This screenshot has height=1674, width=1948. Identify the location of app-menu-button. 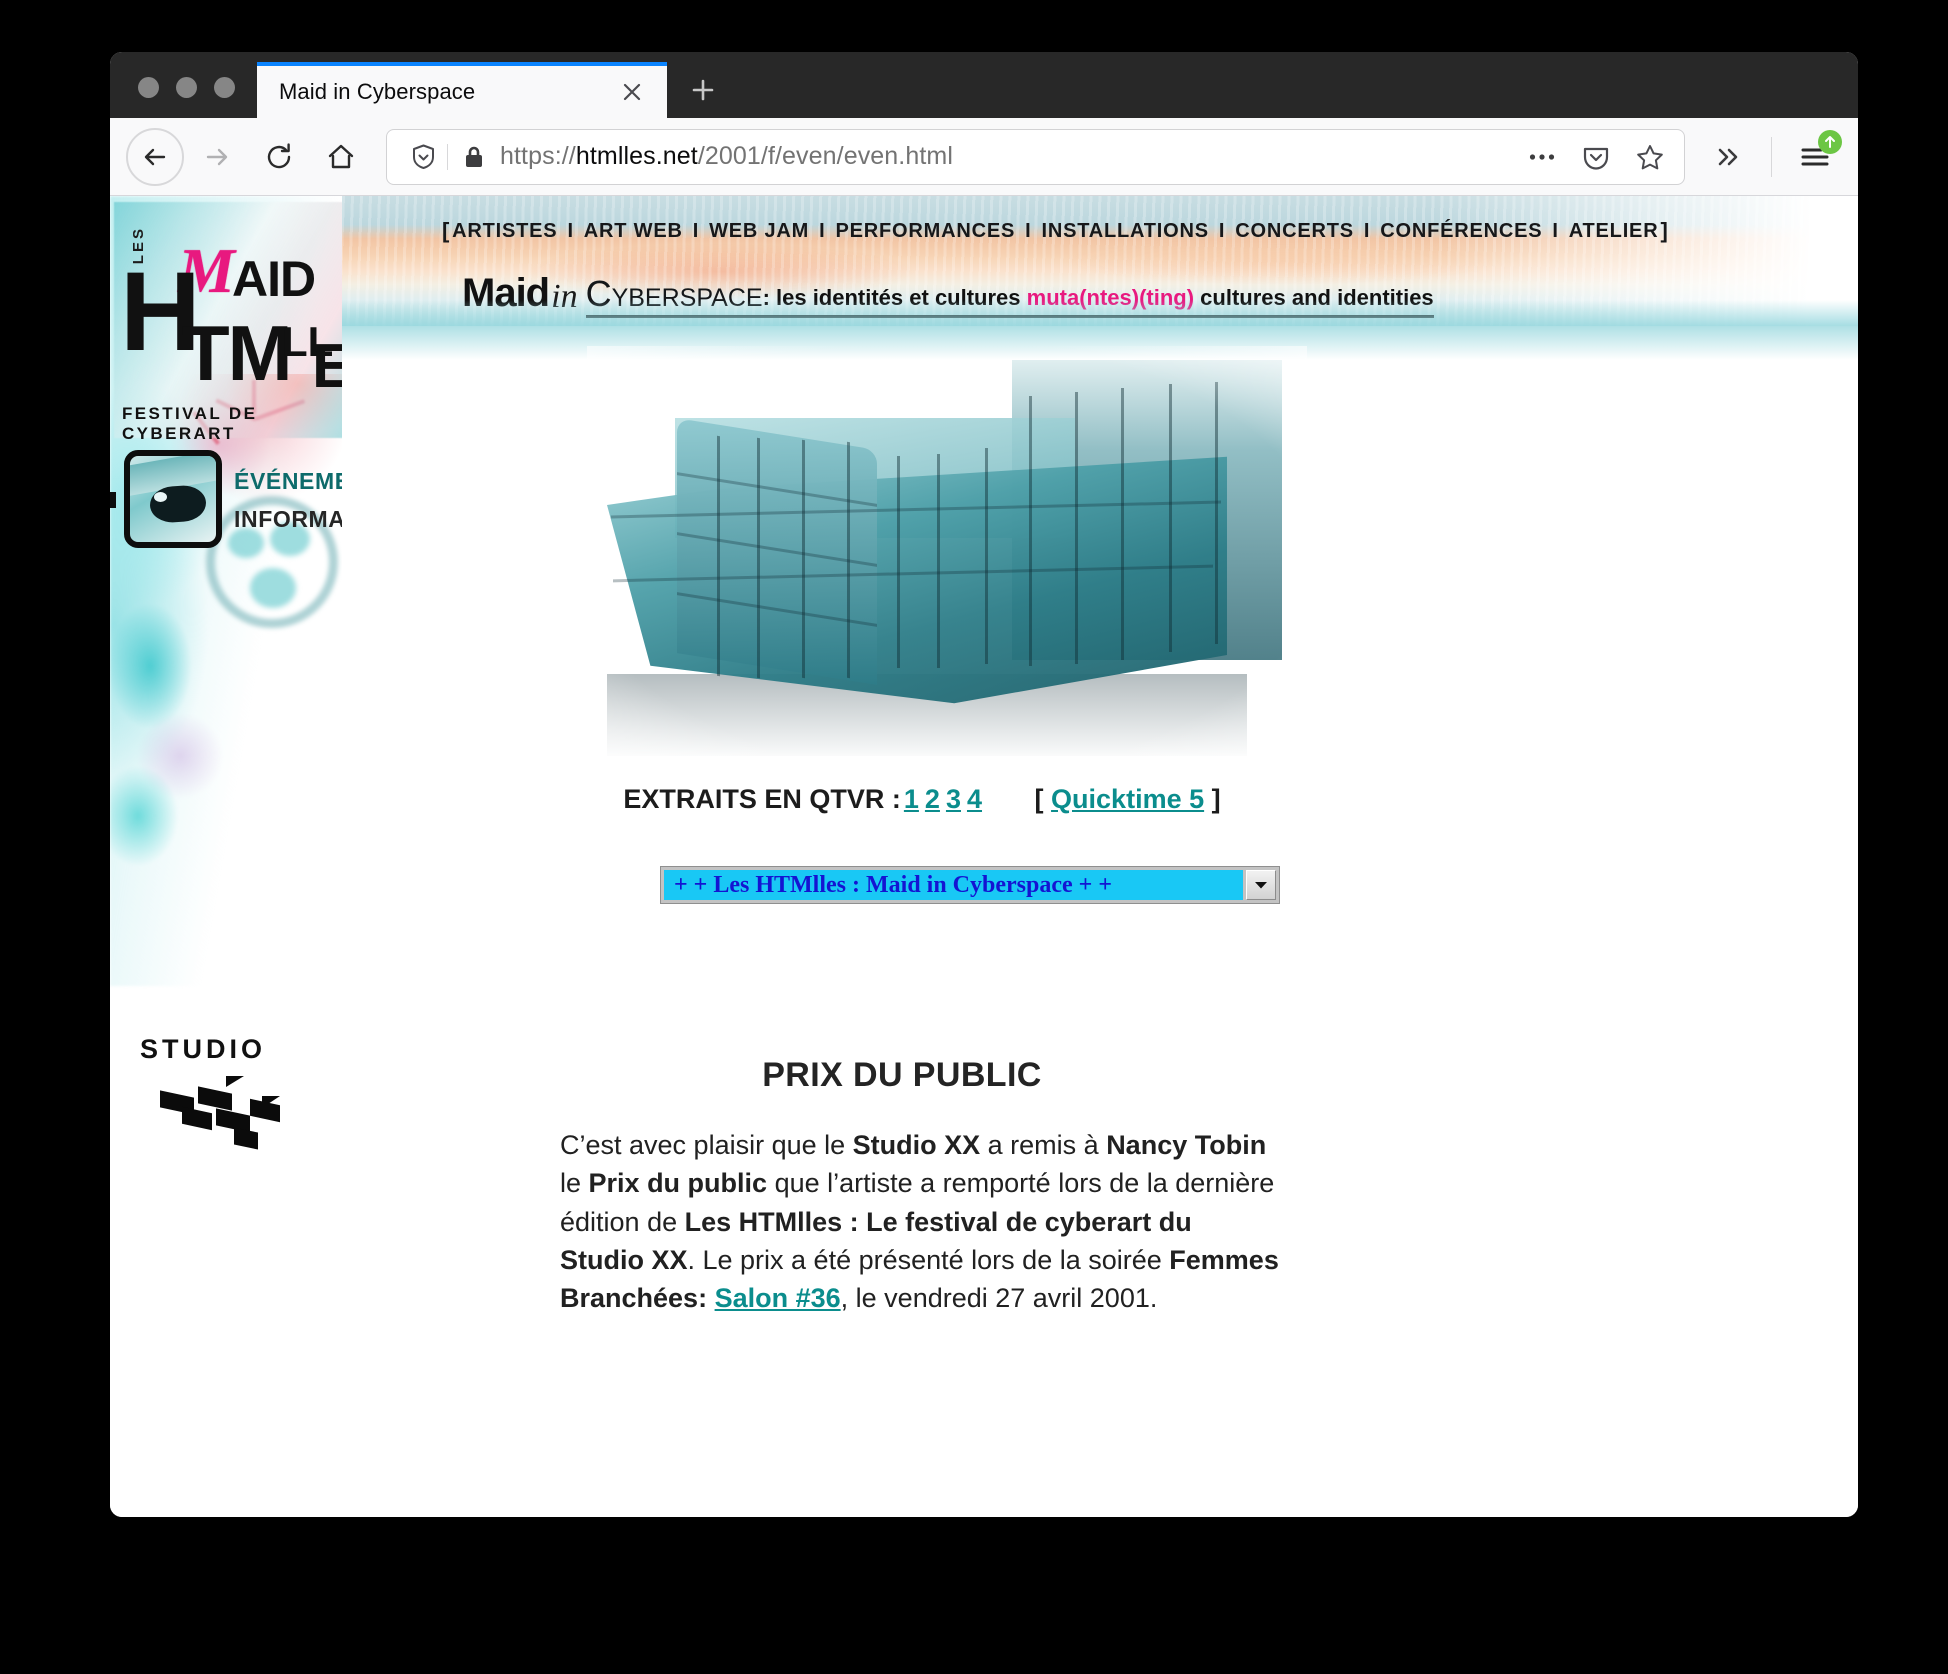
(1815, 157).